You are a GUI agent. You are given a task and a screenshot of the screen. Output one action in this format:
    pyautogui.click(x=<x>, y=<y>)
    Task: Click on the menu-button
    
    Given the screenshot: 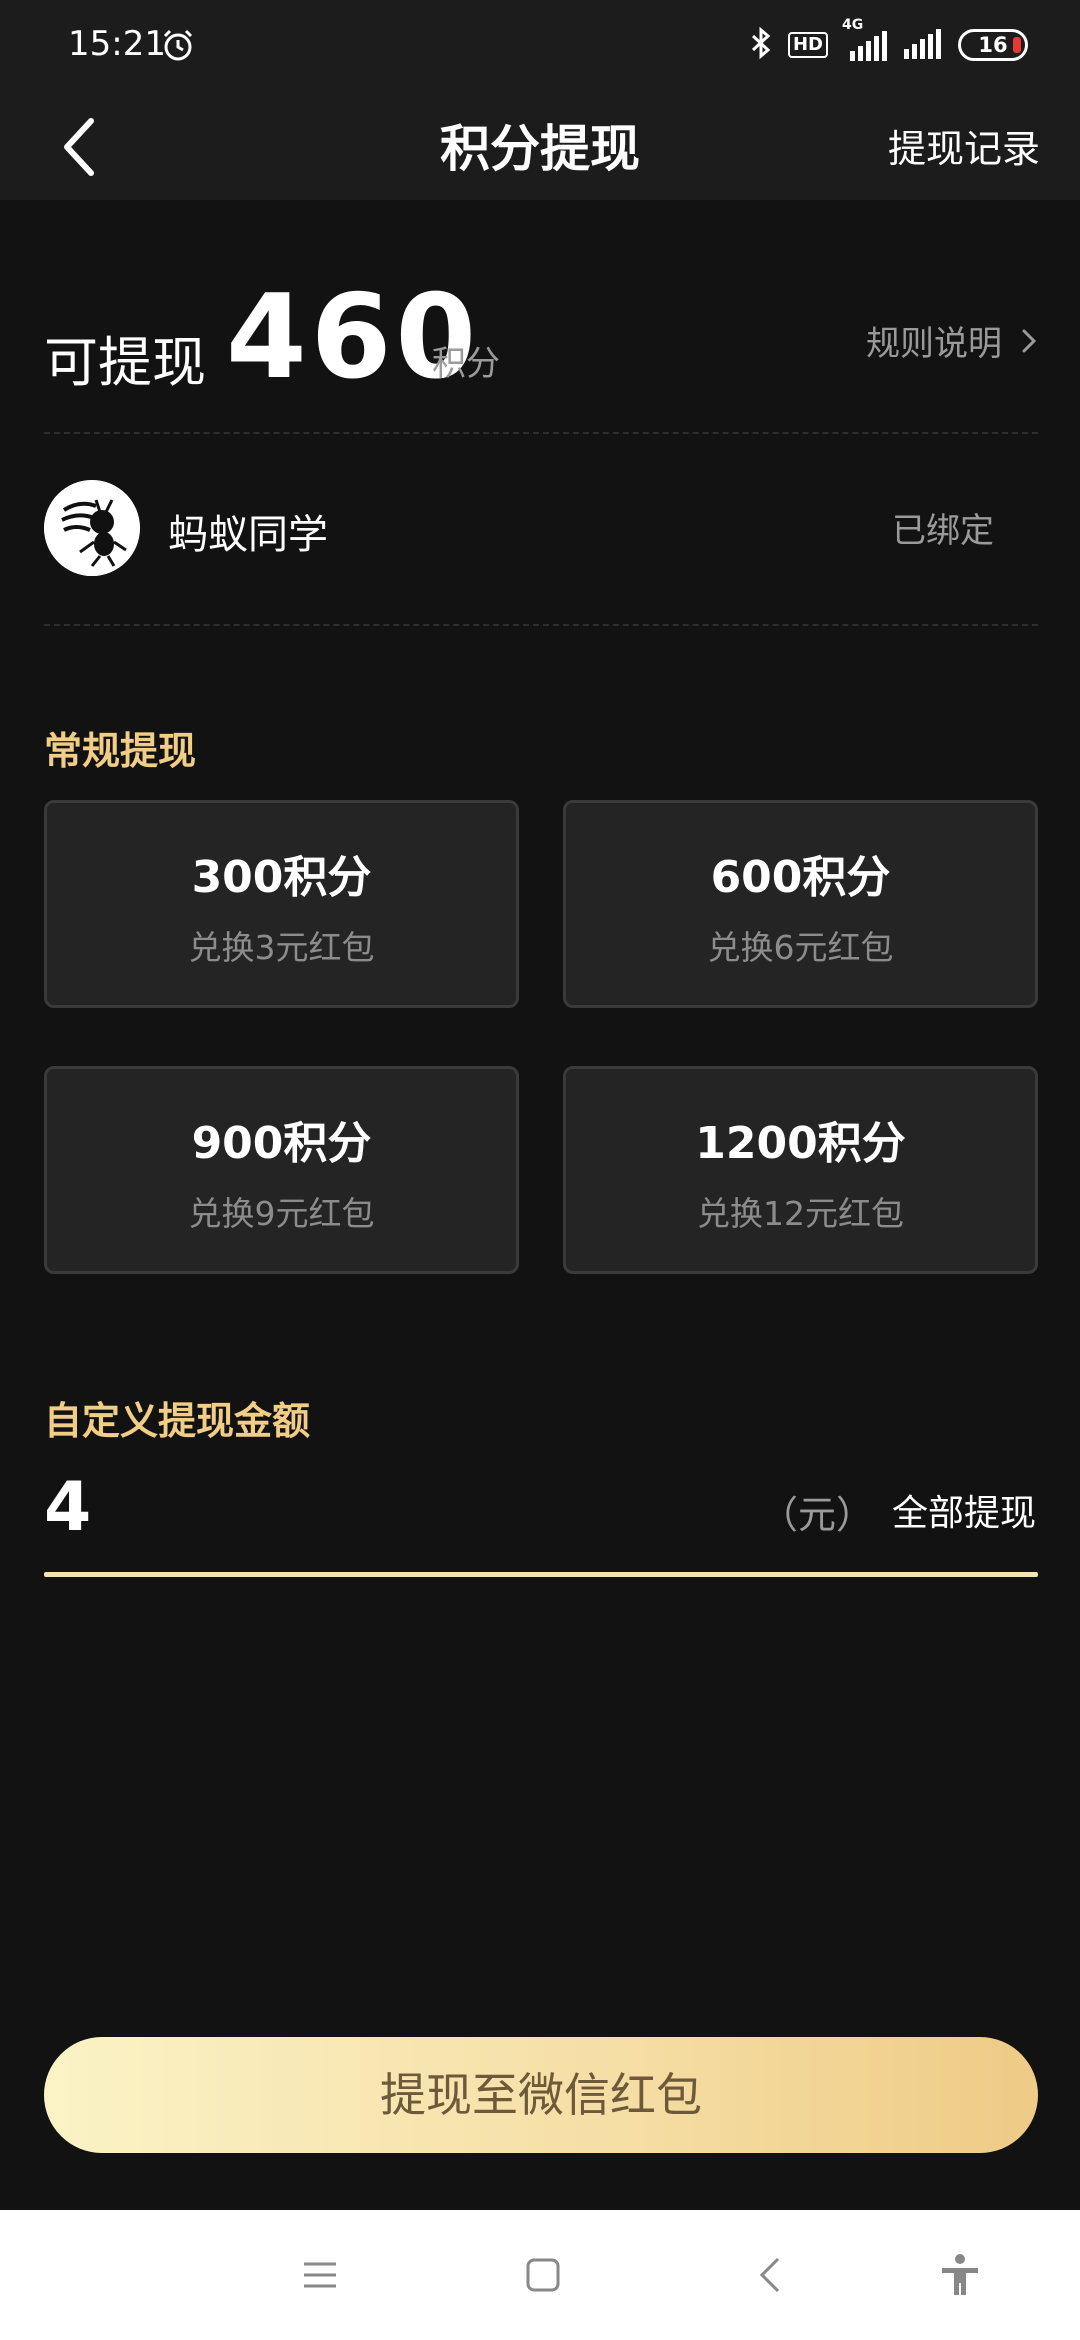 What is the action you would take?
    pyautogui.click(x=320, y=2275)
    